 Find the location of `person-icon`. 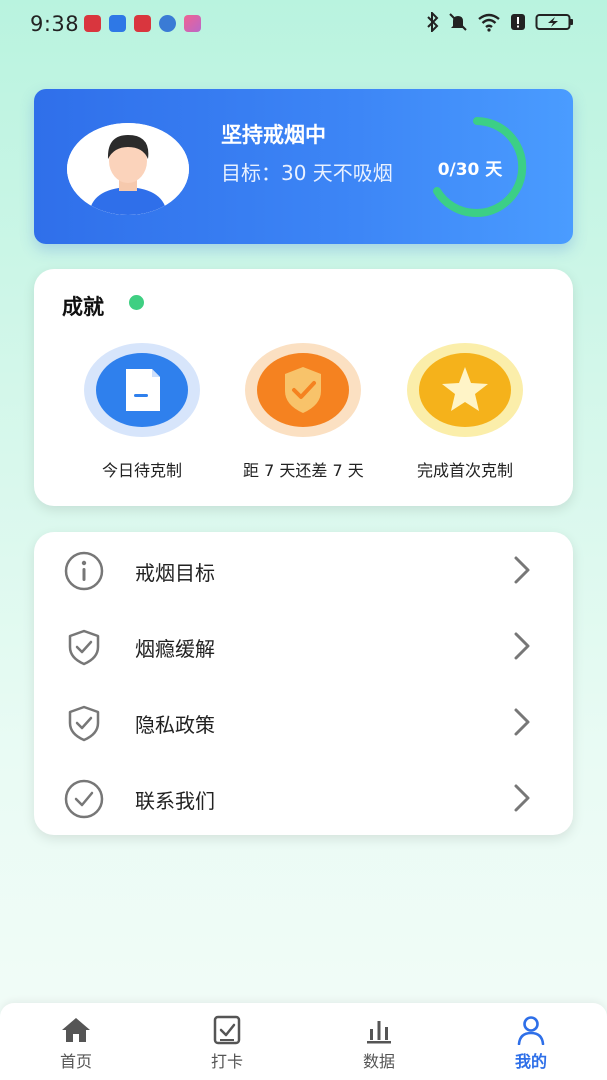

person-icon is located at coordinates (531, 1030).